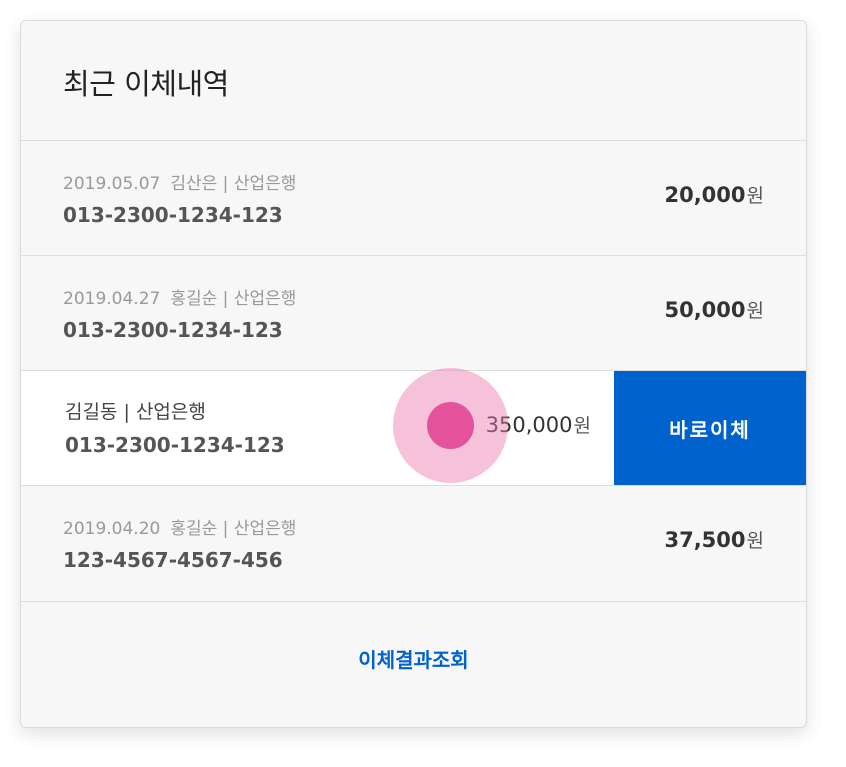 The width and height of the screenshot is (846, 767). Describe the element at coordinates (705, 195) in the screenshot. I see `amount-value: 20,000` at that location.